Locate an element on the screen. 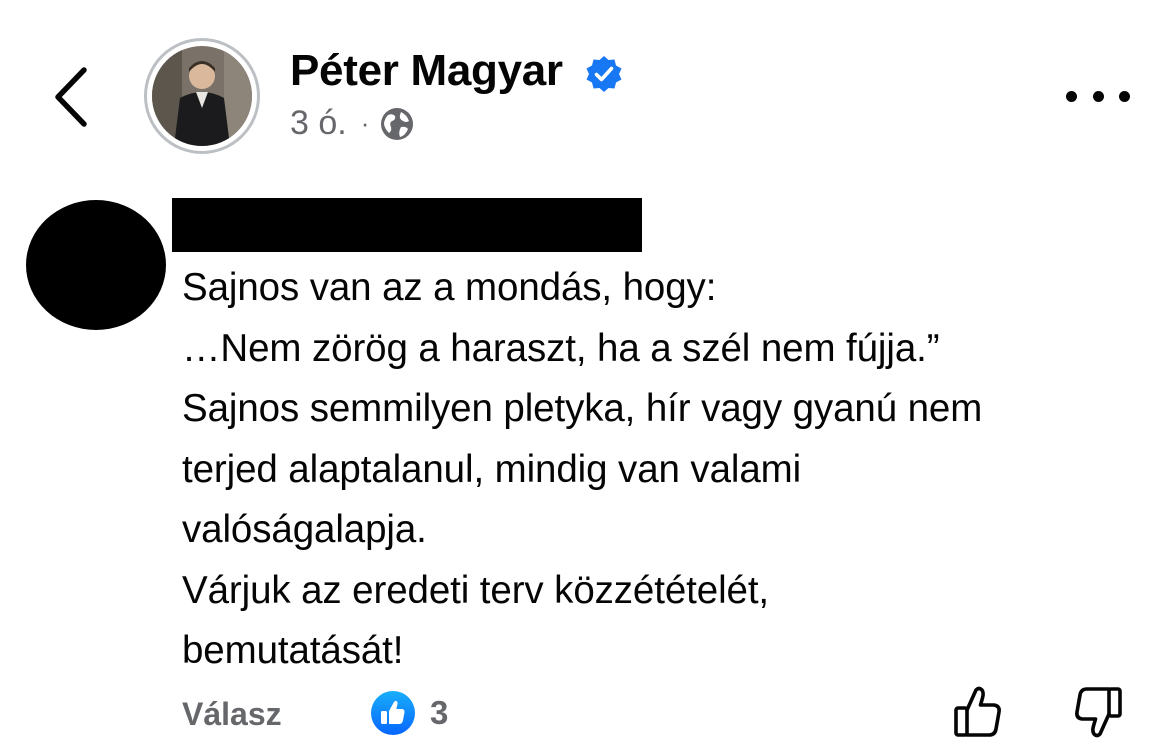 This screenshot has height=750, width=1170. reaction-count: 3 is located at coordinates (439, 712).